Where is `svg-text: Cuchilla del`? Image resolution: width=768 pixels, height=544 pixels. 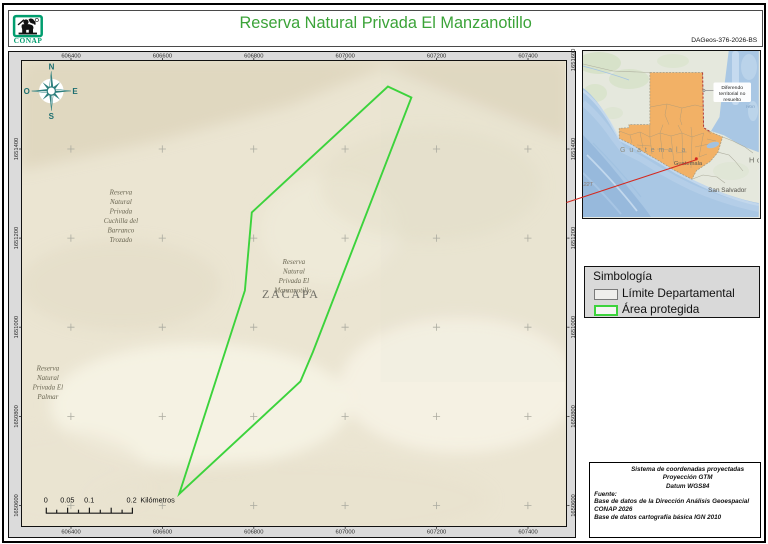
svg-text: Cuchilla del is located at coordinates (120, 220).